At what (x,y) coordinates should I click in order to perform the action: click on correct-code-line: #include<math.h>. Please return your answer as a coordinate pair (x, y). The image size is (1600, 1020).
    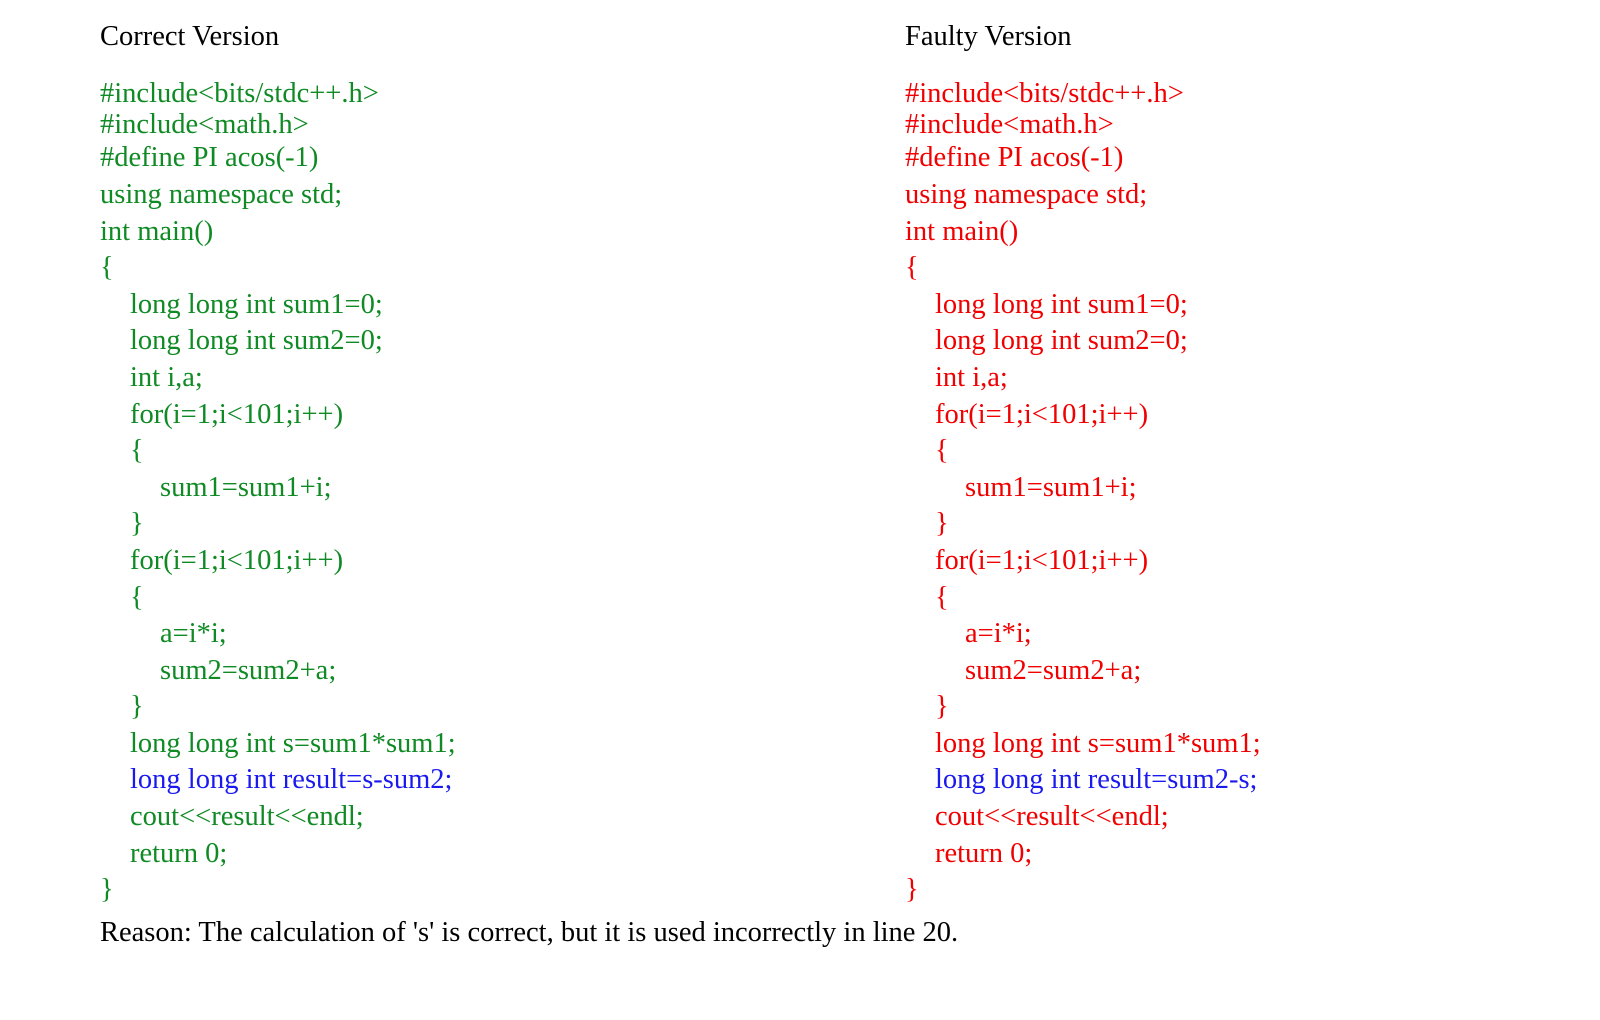
    Looking at the image, I should click on (204, 125).